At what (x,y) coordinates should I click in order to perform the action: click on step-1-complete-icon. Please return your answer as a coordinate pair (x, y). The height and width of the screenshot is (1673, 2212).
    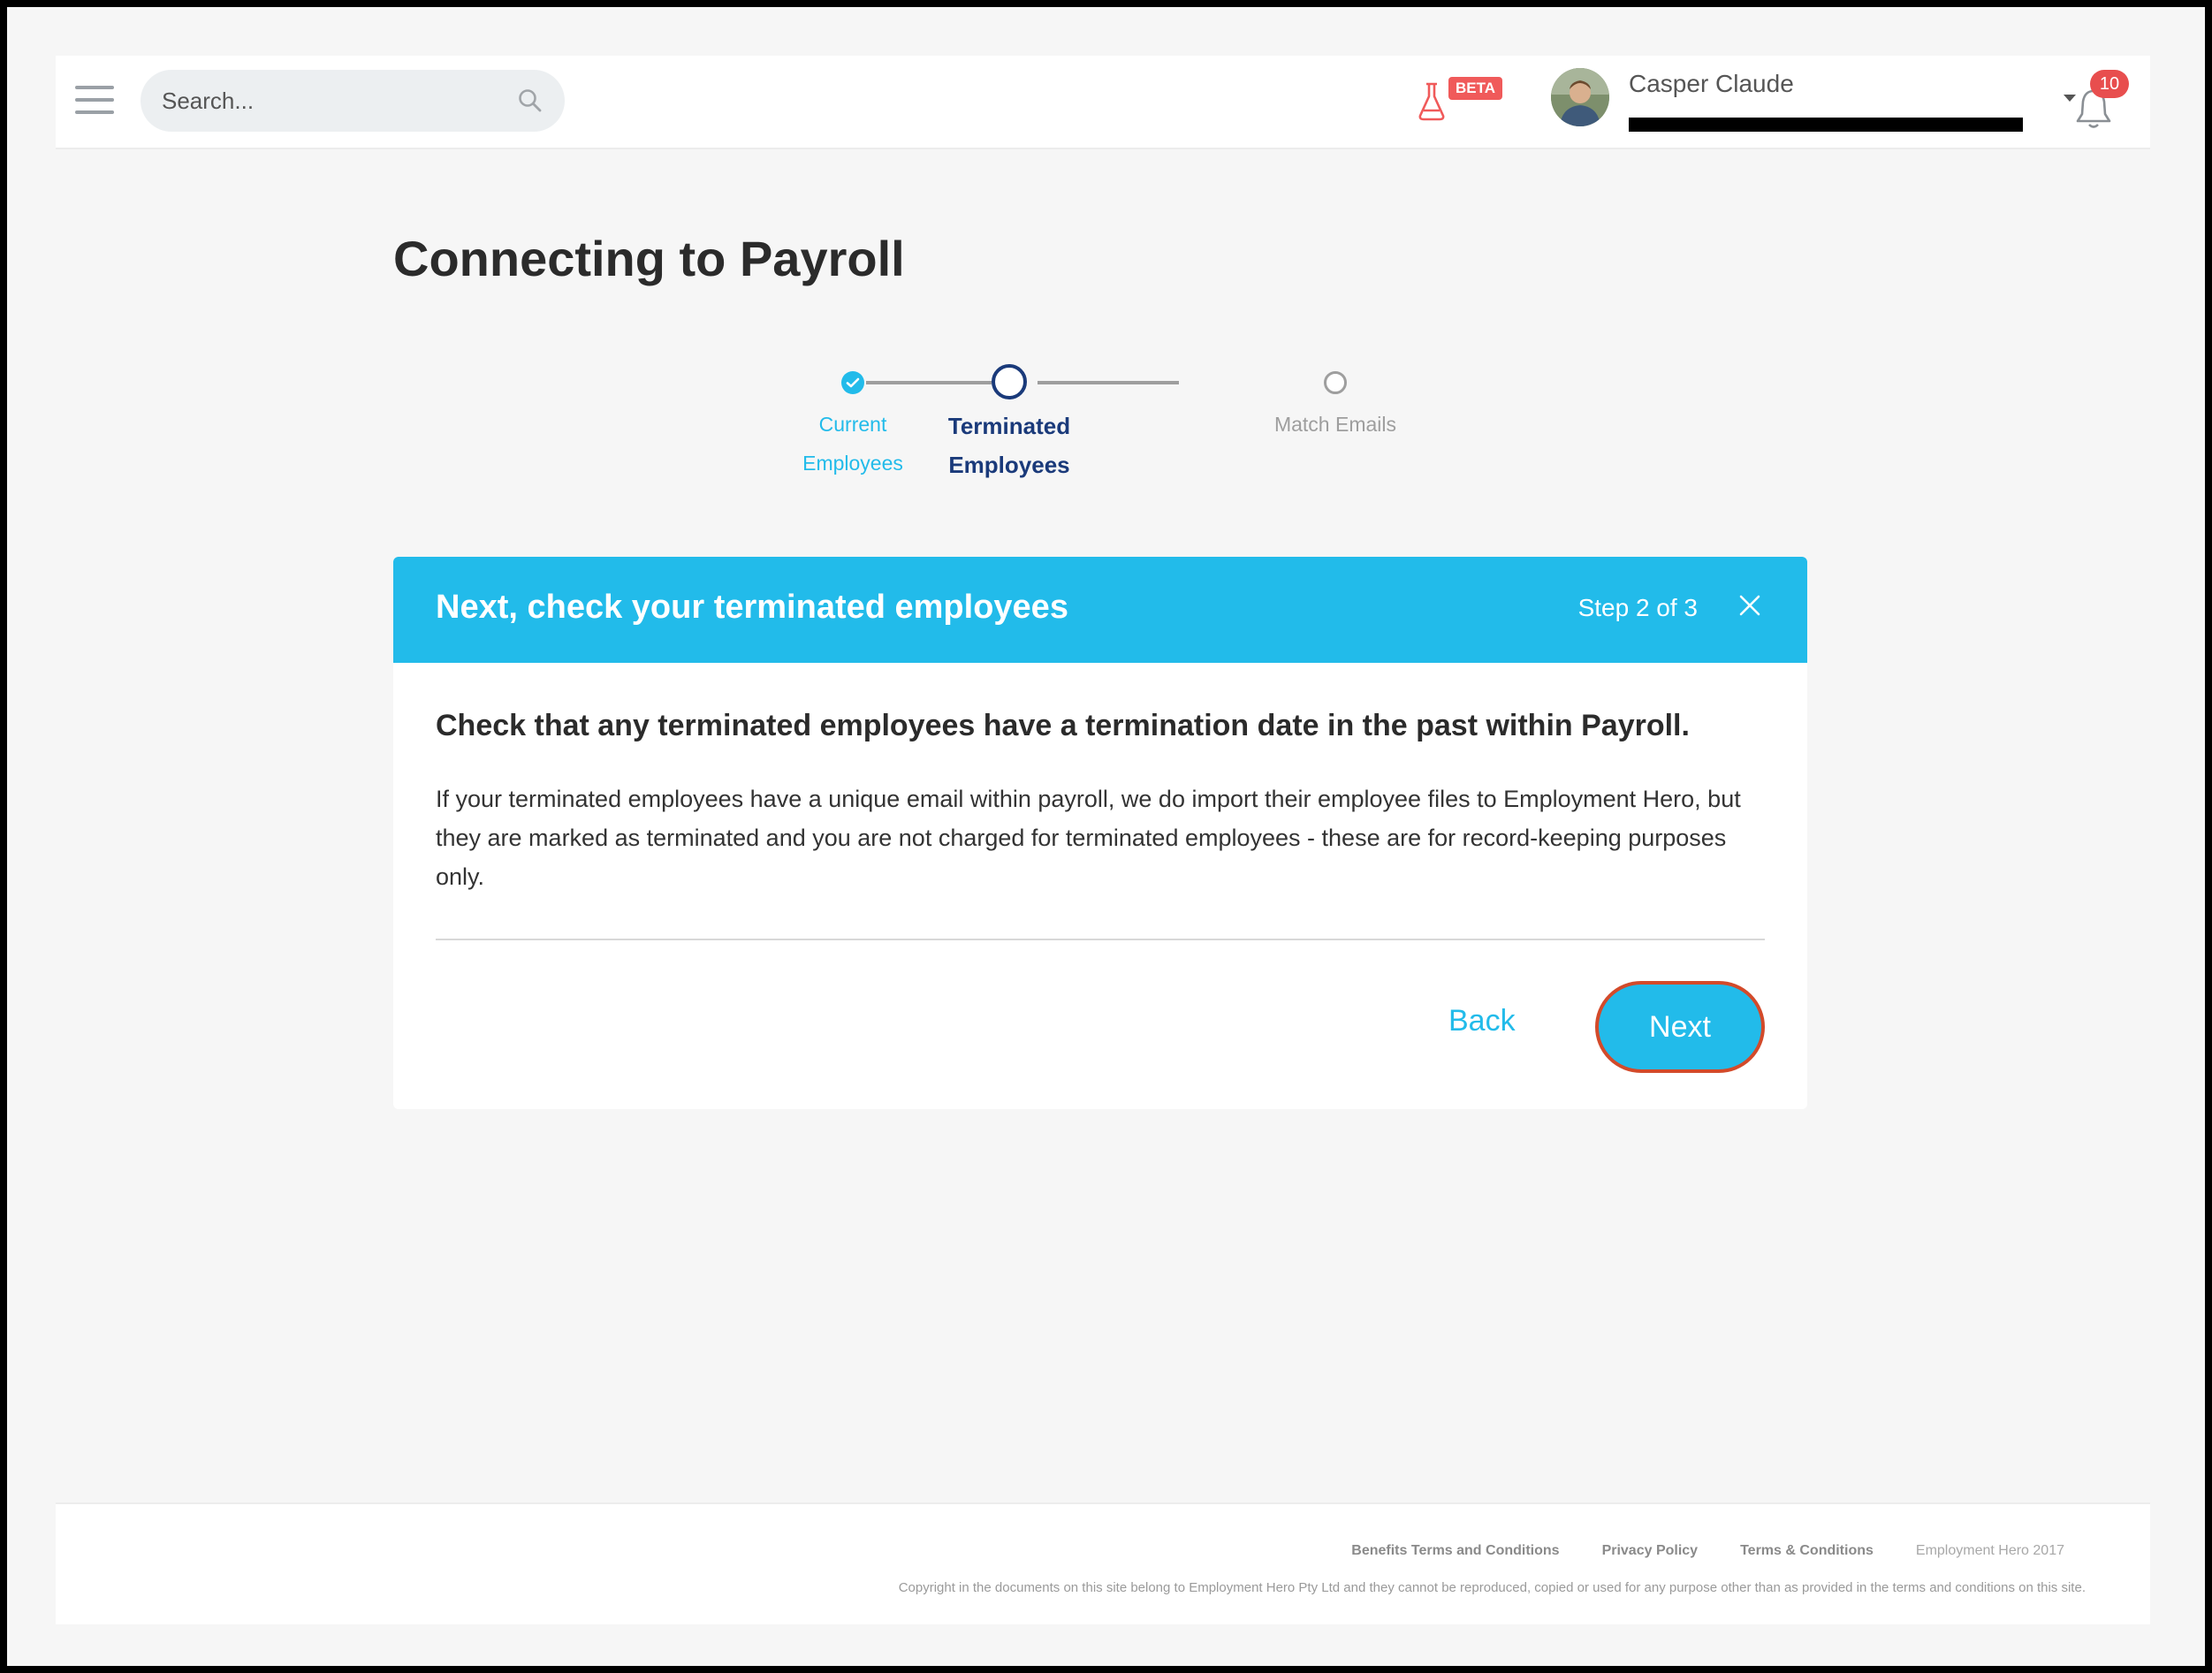
    Looking at the image, I should click on (853, 382).